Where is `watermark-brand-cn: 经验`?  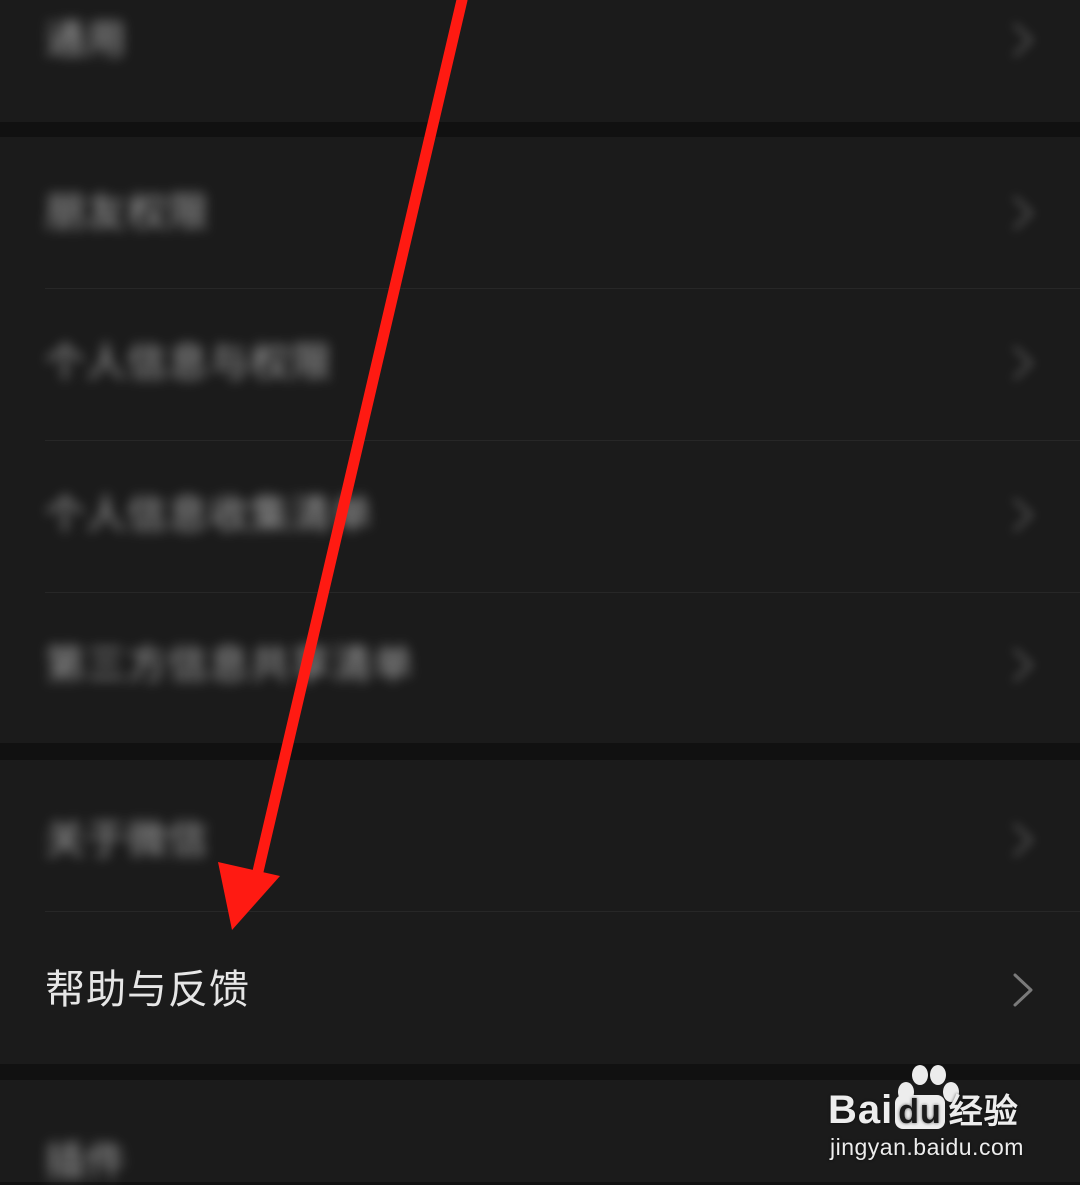
watermark-brand-cn: 经验 is located at coordinates (983, 1112).